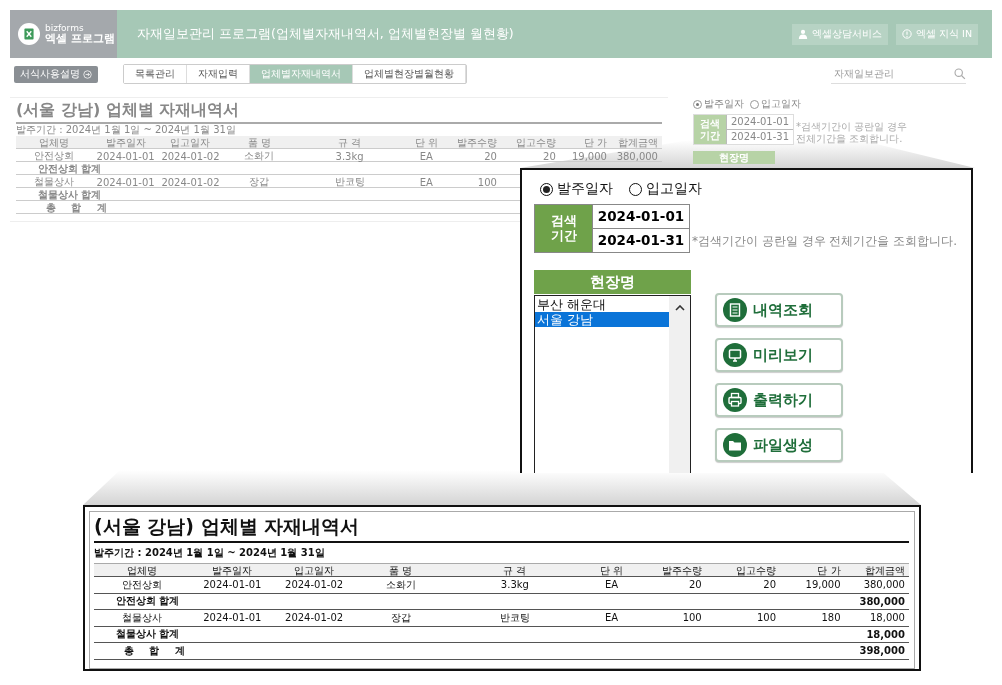 The image size is (1002, 685). I want to click on scrollbar, so click(679, 384).